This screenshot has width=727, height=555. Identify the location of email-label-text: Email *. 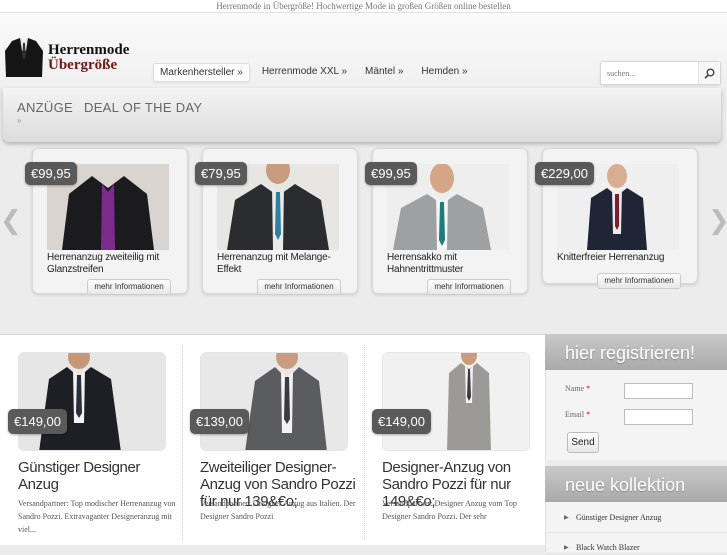
(577, 414).